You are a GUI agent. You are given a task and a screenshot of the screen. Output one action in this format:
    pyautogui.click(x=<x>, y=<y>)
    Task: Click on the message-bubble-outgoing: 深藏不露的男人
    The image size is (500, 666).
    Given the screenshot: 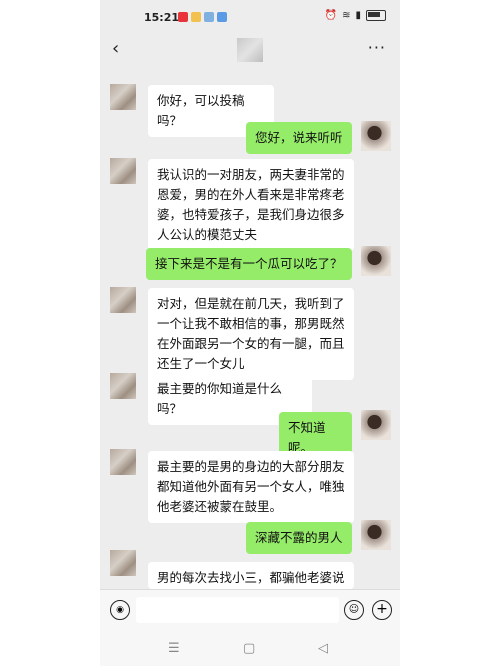 What is the action you would take?
    pyautogui.click(x=299, y=538)
    